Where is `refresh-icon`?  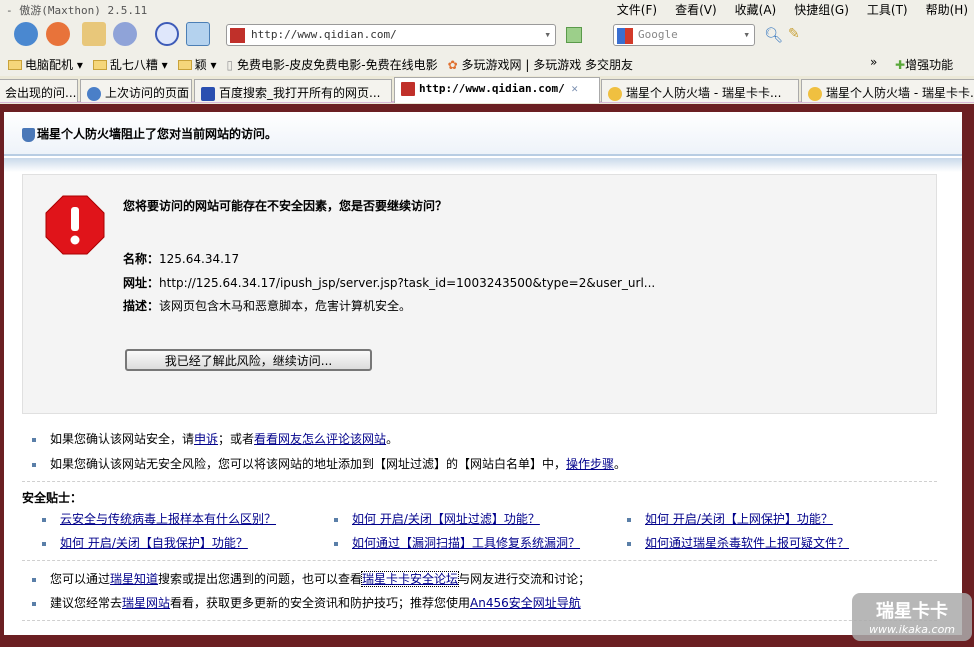
refresh-icon is located at coordinates (26, 34).